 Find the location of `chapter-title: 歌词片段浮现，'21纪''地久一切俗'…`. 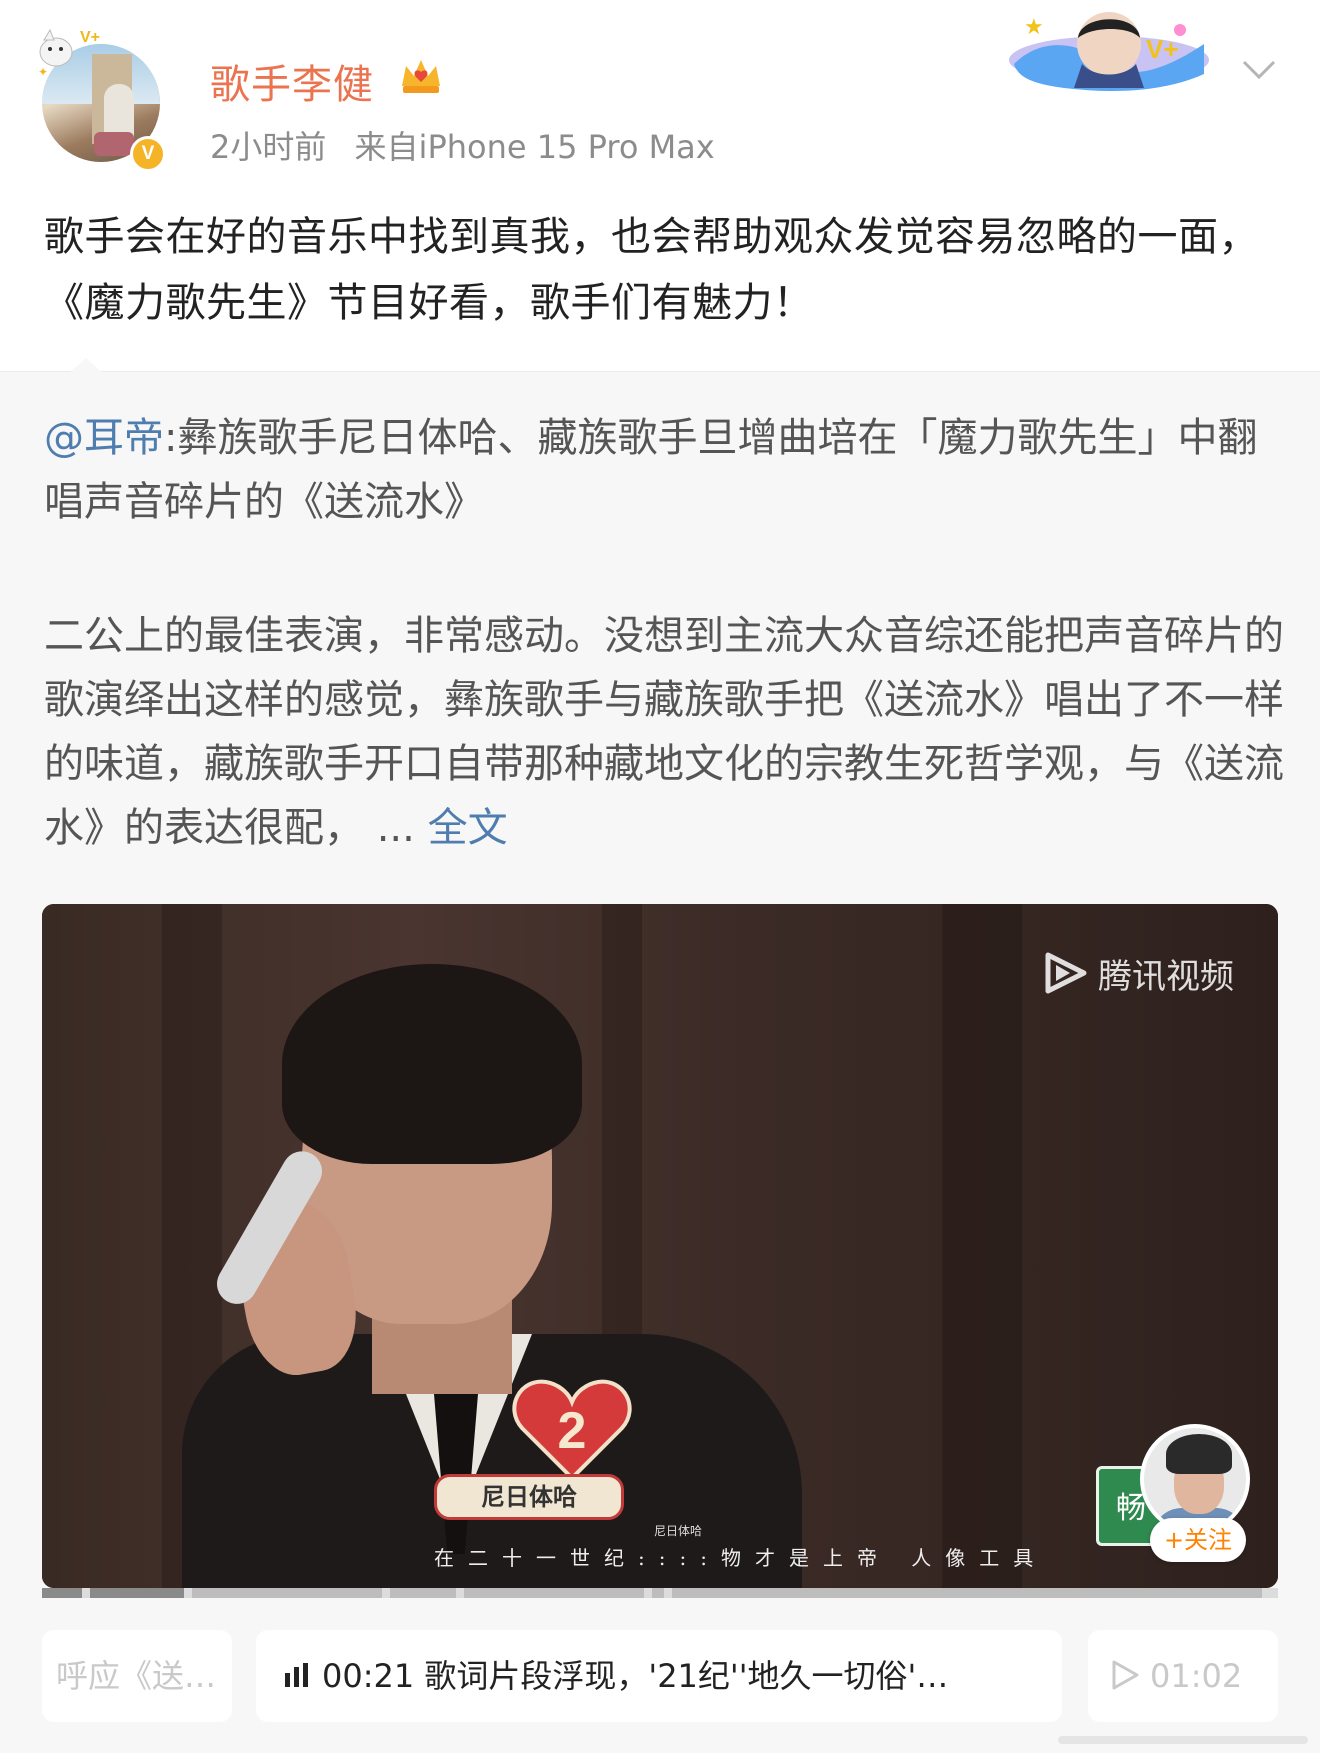

chapter-title: 歌词片段浮现，'21纪''地久一切俗'… is located at coordinates (686, 1676).